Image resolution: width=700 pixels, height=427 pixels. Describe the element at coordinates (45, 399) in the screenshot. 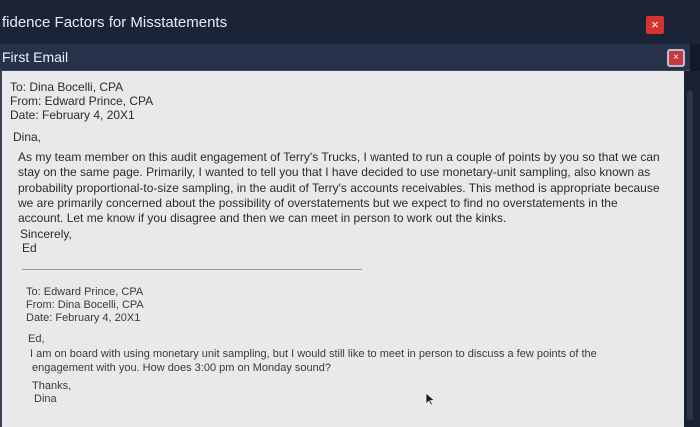

I see `email2-signature: Dina` at that location.